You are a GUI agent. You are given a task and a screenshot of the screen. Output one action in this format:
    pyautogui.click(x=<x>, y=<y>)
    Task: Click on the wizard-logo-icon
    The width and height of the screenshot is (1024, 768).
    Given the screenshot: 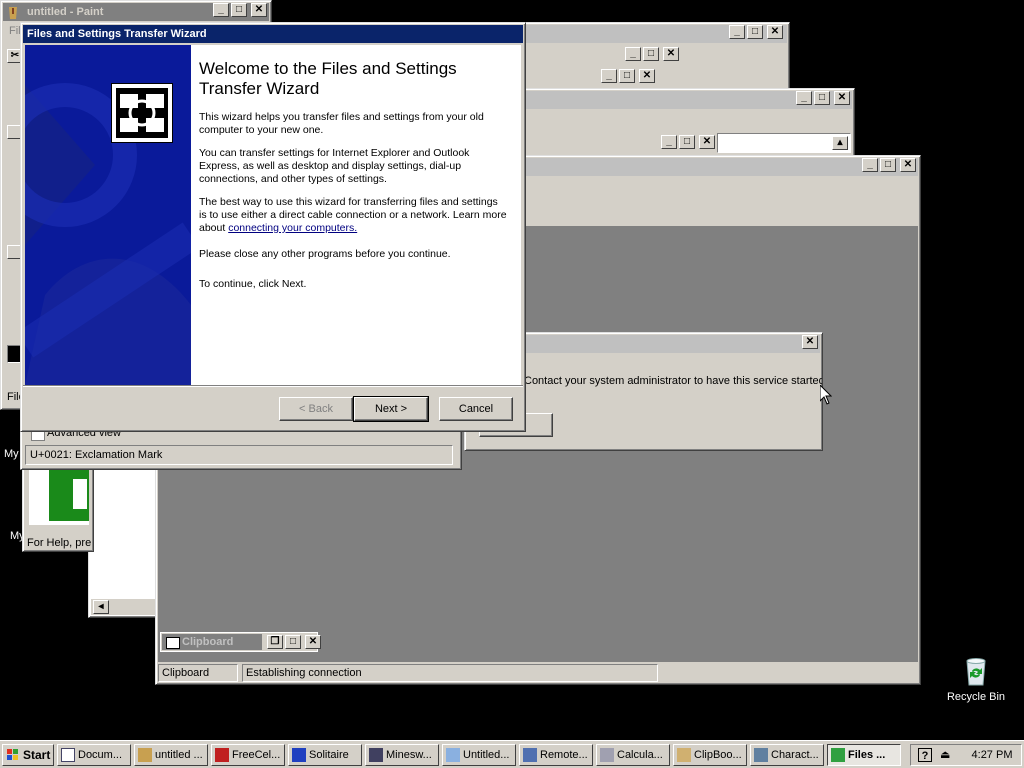 What is the action you would take?
    pyautogui.click(x=142, y=113)
    